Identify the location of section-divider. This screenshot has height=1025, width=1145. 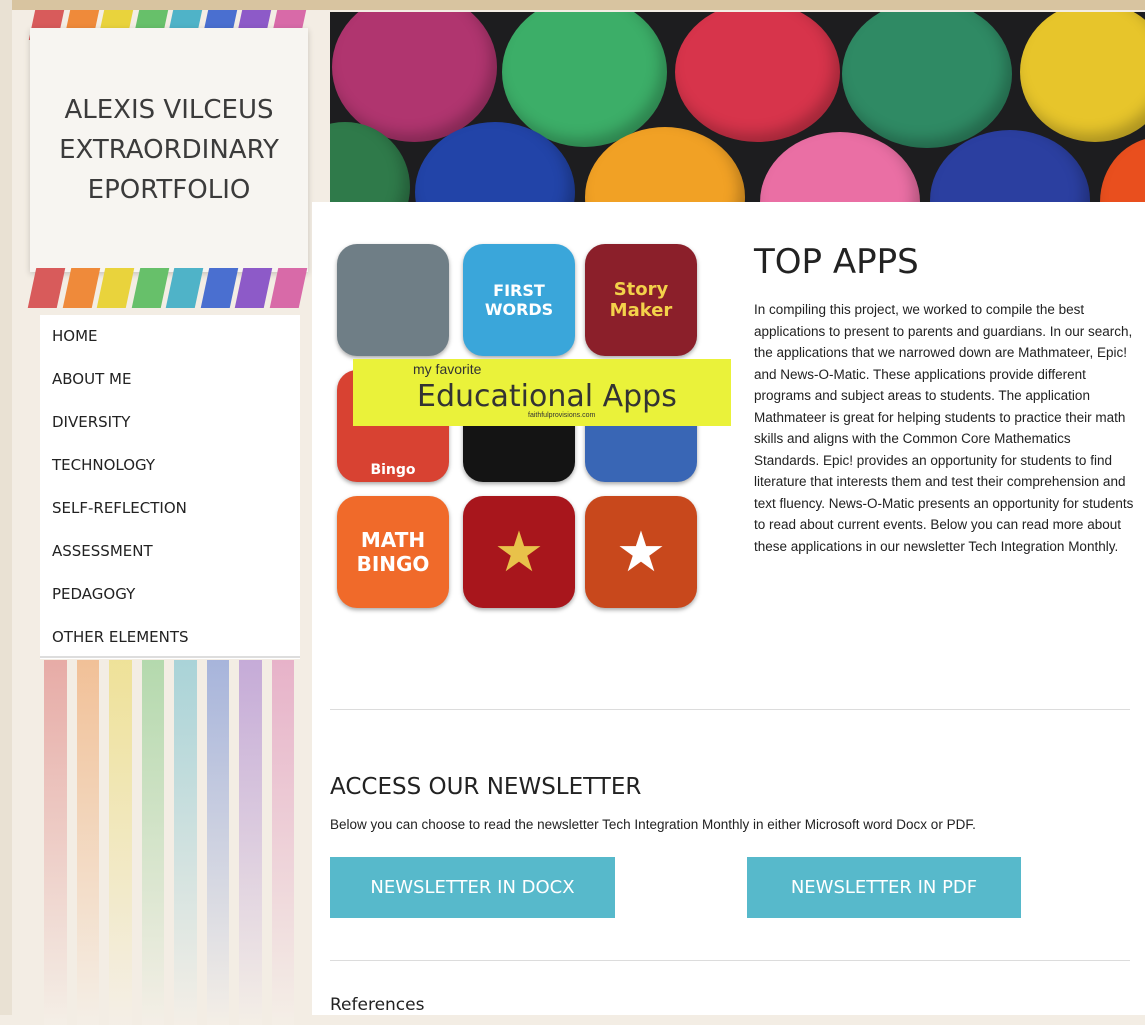
(730, 709).